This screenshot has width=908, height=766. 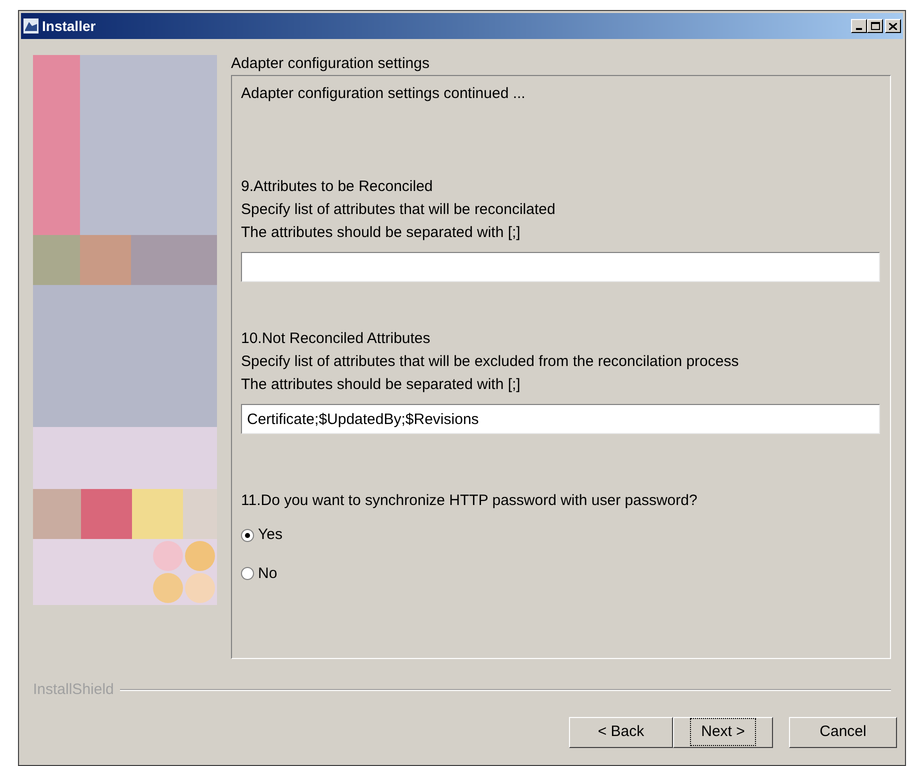 What do you see at coordinates (31, 26) in the screenshot?
I see `installer-icon` at bounding box center [31, 26].